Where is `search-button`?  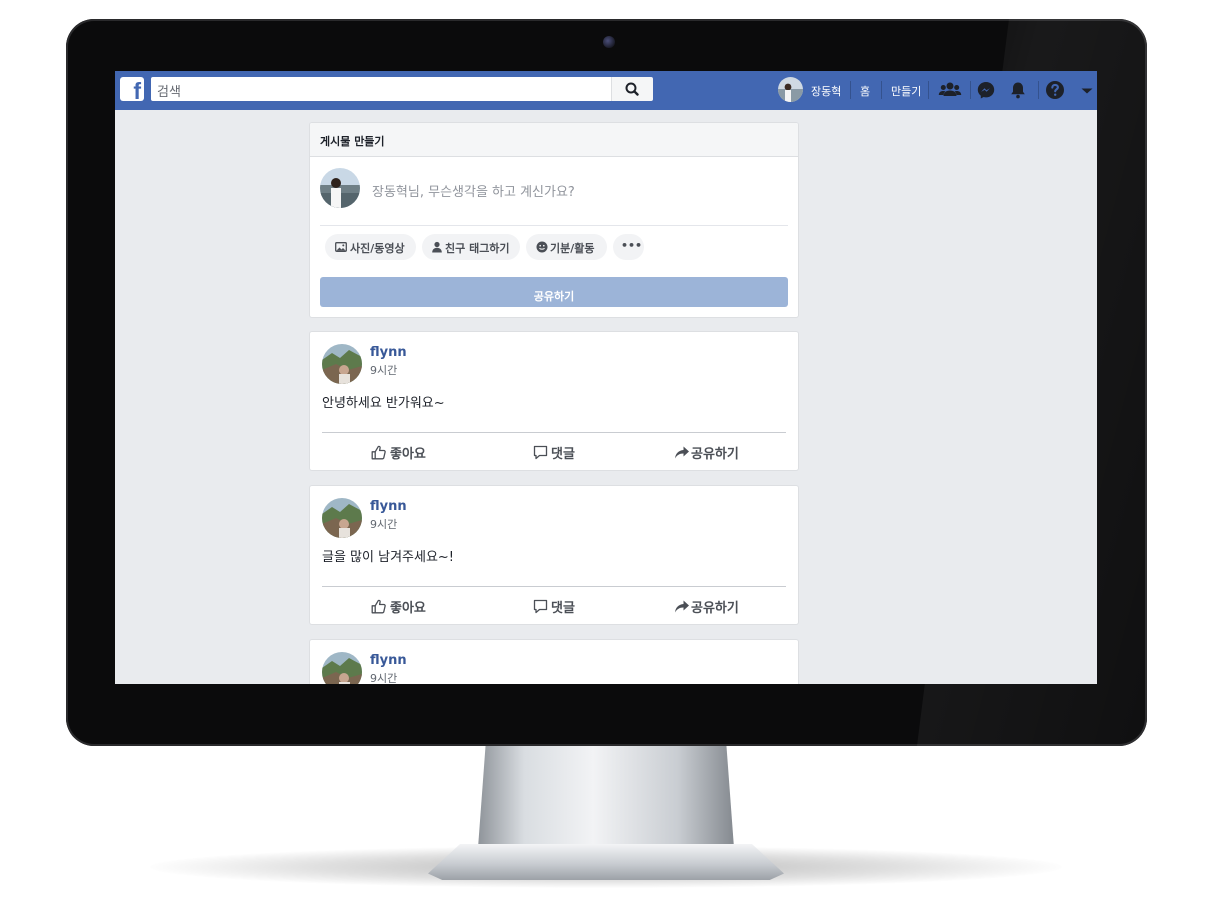 search-button is located at coordinates (632, 89).